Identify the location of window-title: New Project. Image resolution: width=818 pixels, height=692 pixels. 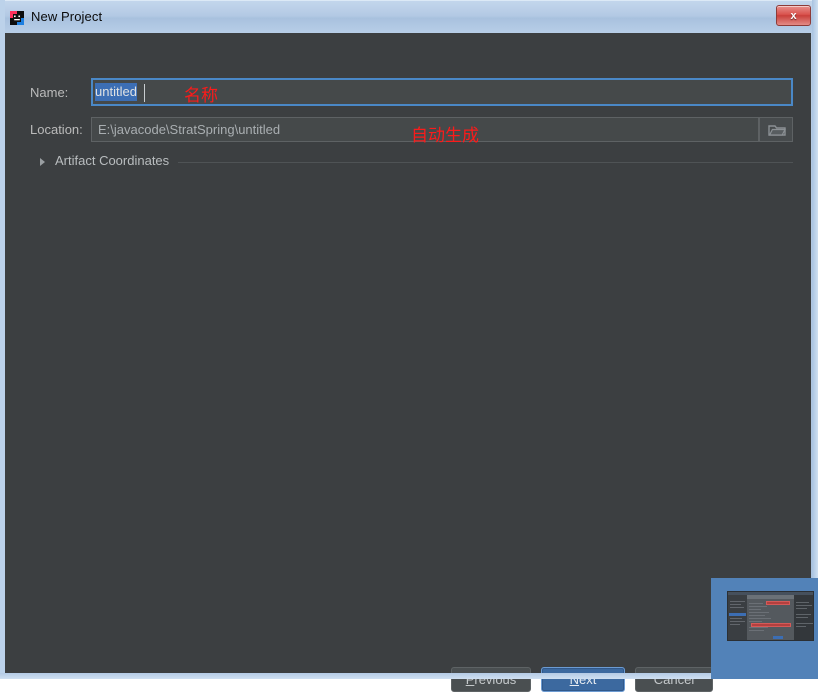
(67, 16).